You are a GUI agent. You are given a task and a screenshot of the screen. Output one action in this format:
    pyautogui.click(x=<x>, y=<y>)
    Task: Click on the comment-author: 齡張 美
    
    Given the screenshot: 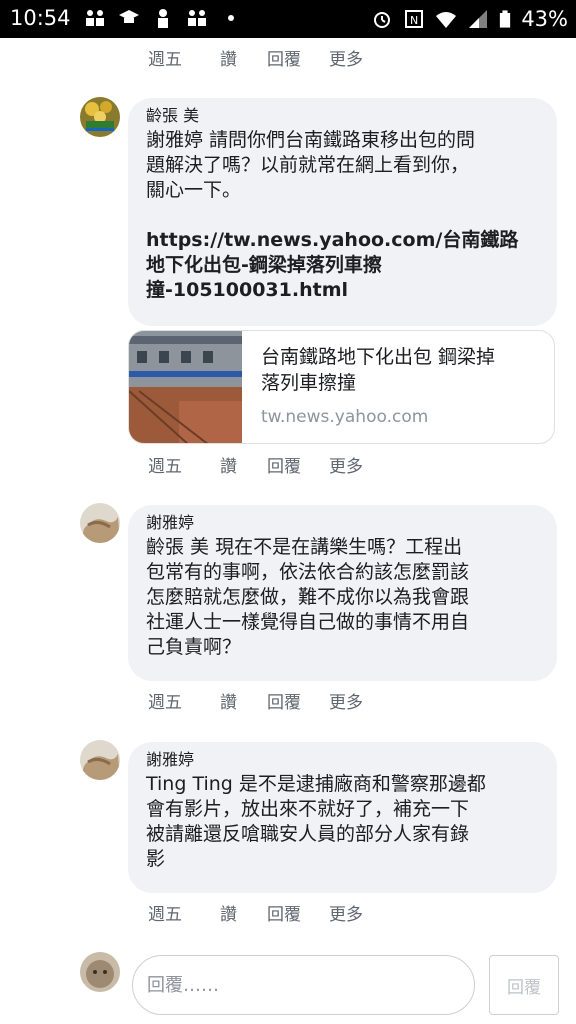 What is the action you would take?
    pyautogui.click(x=342, y=116)
    